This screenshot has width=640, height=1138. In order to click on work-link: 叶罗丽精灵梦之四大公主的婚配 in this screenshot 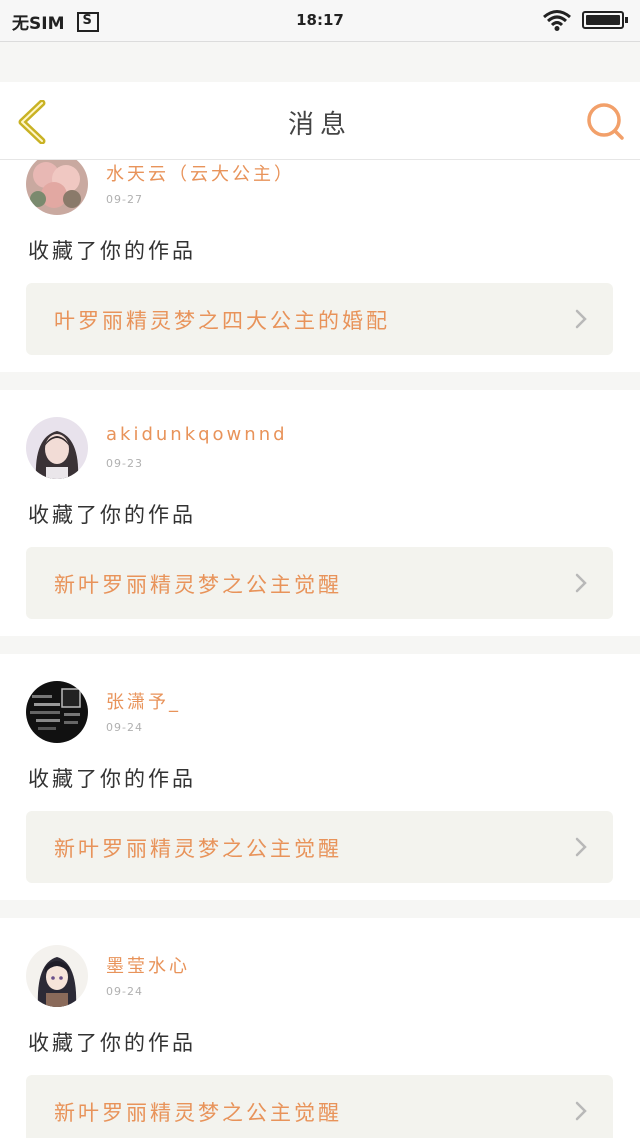, I will do `click(319, 319)`.